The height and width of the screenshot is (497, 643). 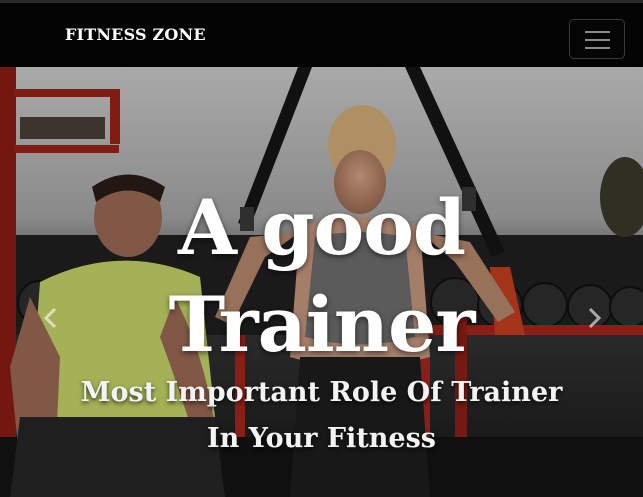 I want to click on navbar-toggle-button, so click(x=597, y=39).